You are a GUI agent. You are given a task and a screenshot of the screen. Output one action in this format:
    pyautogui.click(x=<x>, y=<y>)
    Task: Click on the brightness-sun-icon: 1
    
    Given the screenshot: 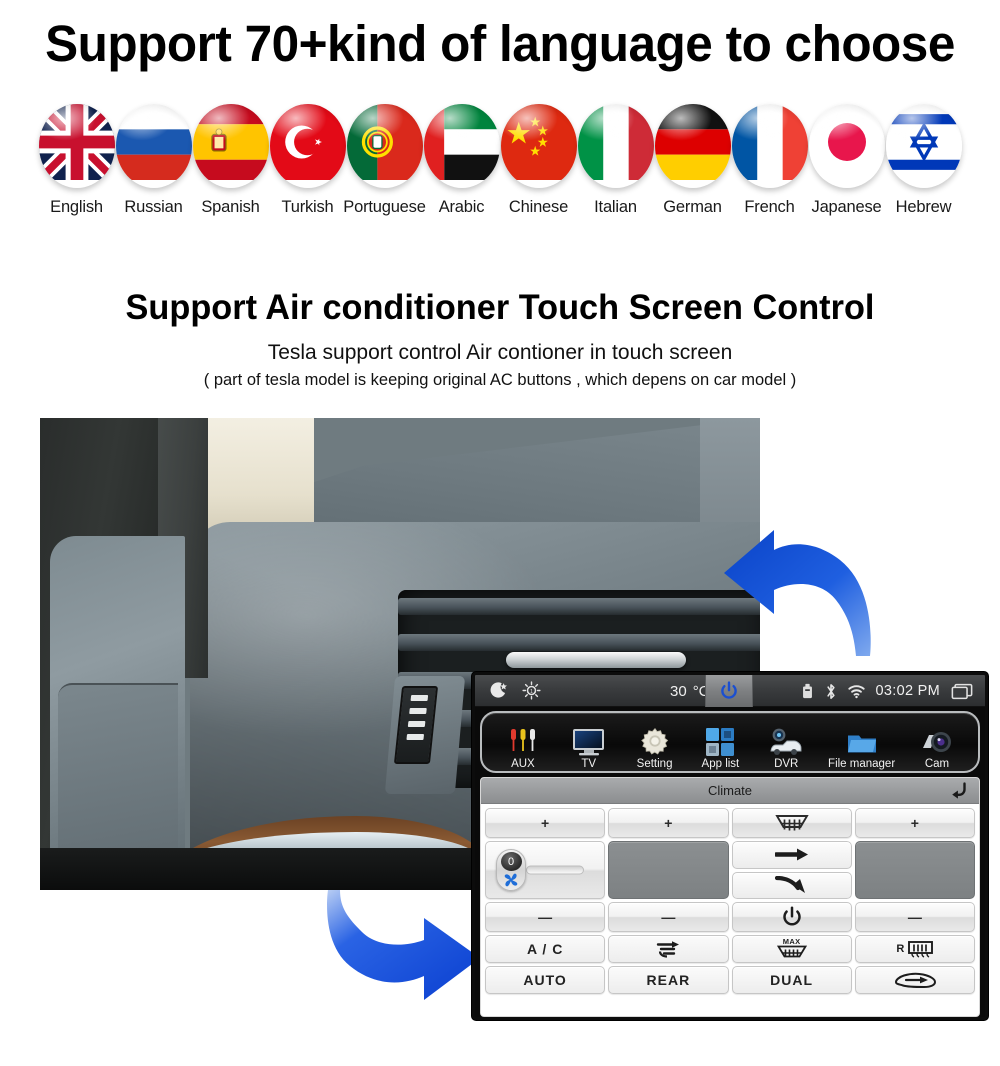 What is the action you would take?
    pyautogui.click(x=531, y=690)
    